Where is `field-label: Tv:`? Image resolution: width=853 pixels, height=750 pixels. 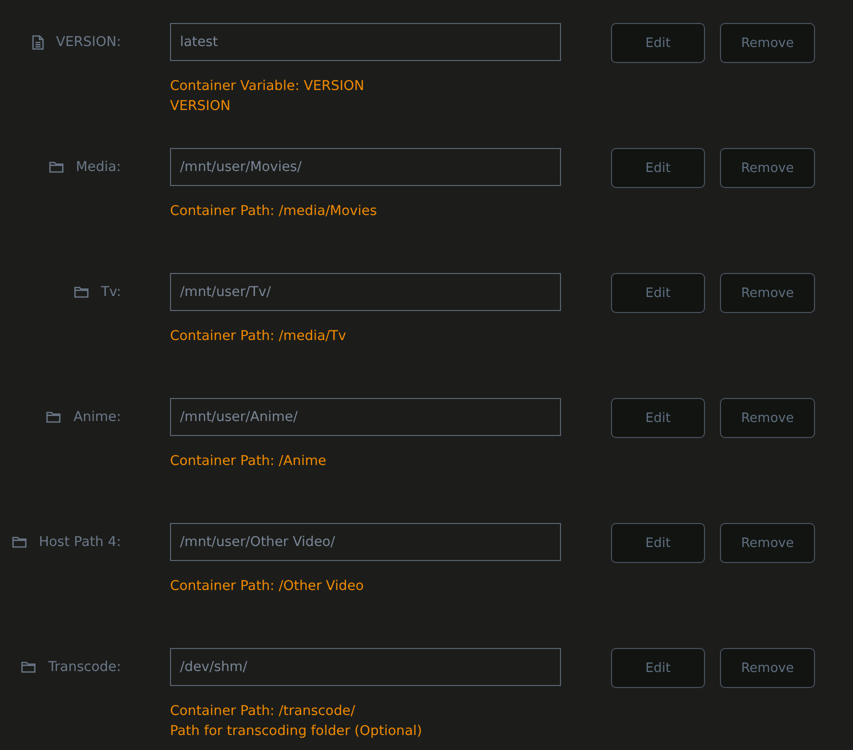 field-label: Tv: is located at coordinates (110, 292).